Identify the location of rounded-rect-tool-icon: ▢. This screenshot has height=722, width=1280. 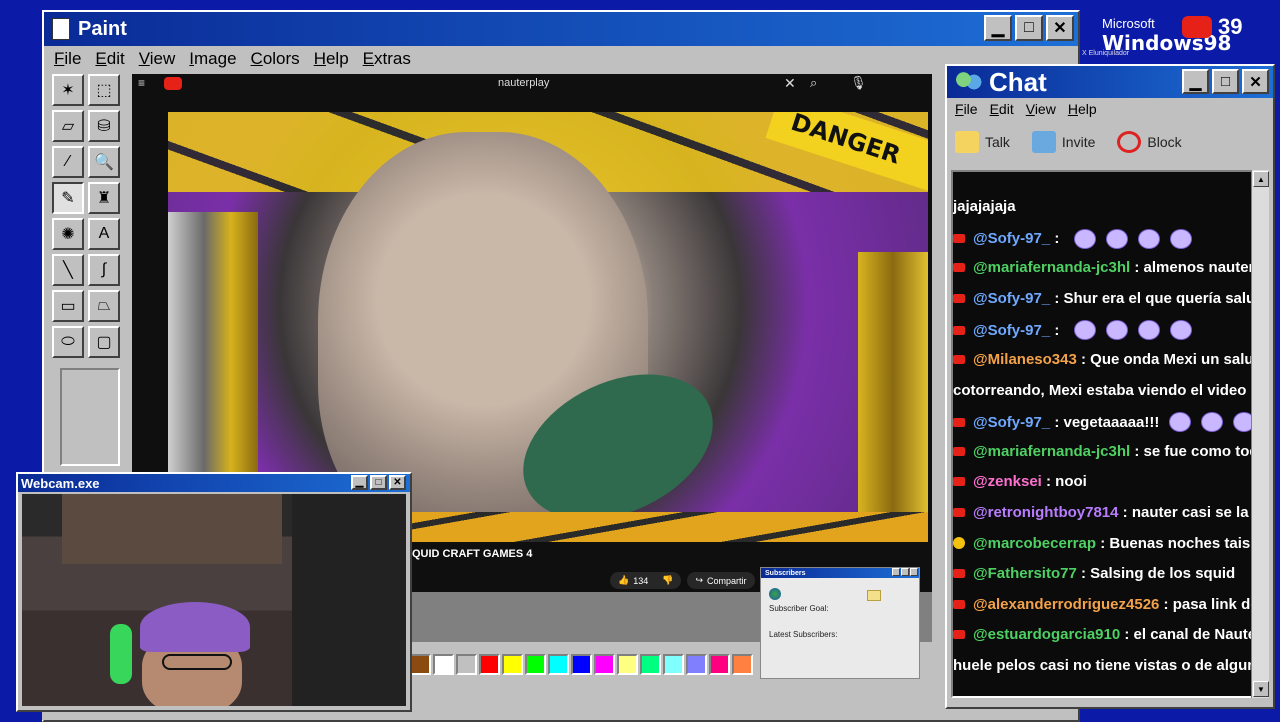
(104, 342).